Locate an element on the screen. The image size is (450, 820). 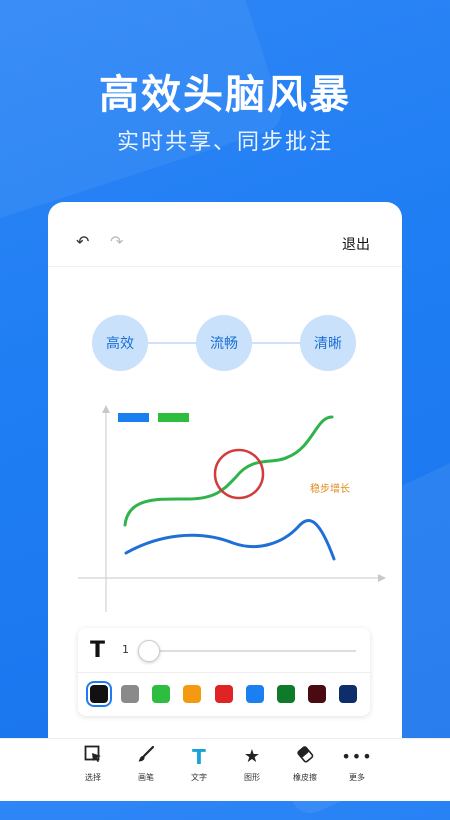
green-curve is located at coordinates (228, 471).